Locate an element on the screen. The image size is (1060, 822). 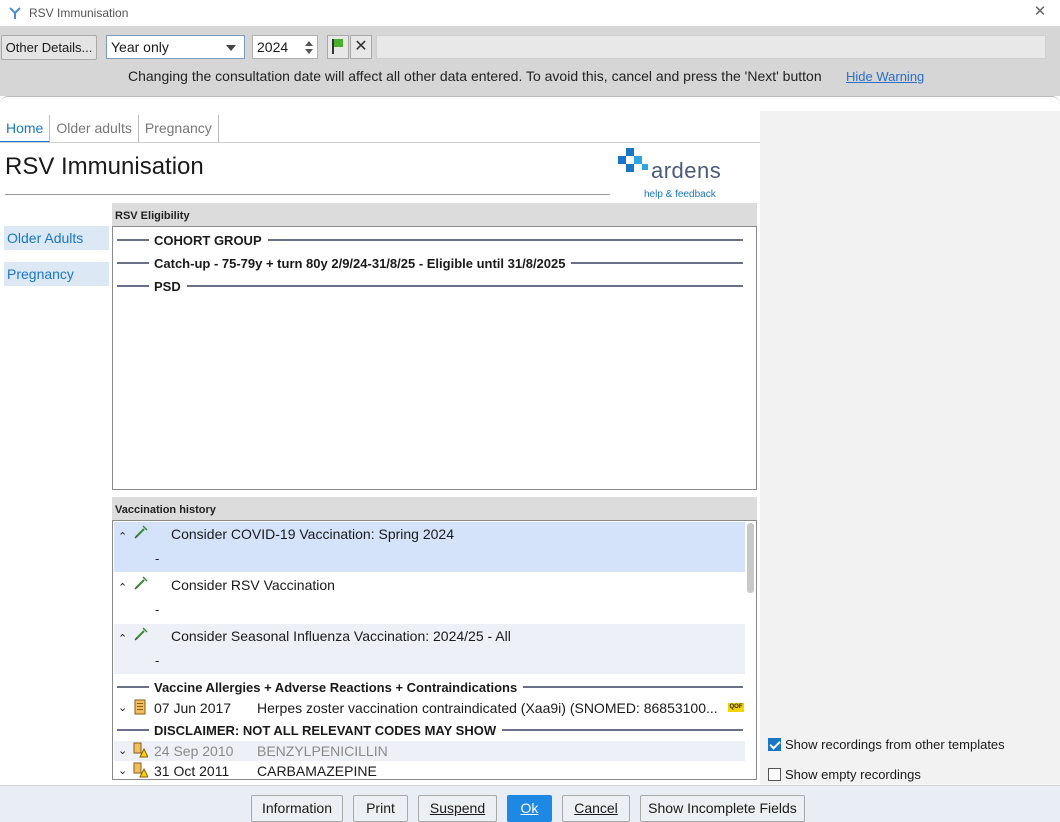
page-title: RSV Immunisation is located at coordinates (104, 166).